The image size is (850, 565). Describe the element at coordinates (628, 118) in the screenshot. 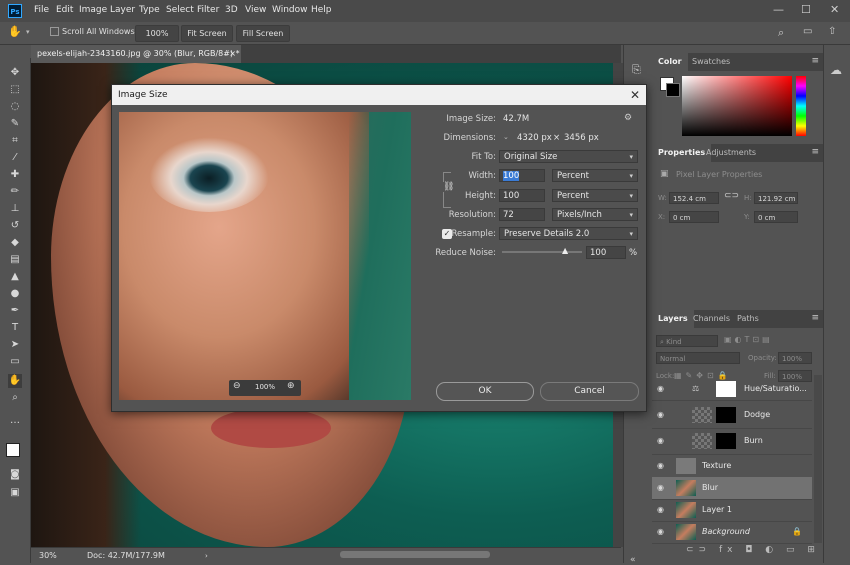

I see `settings-gear-icon: ⚙` at that location.